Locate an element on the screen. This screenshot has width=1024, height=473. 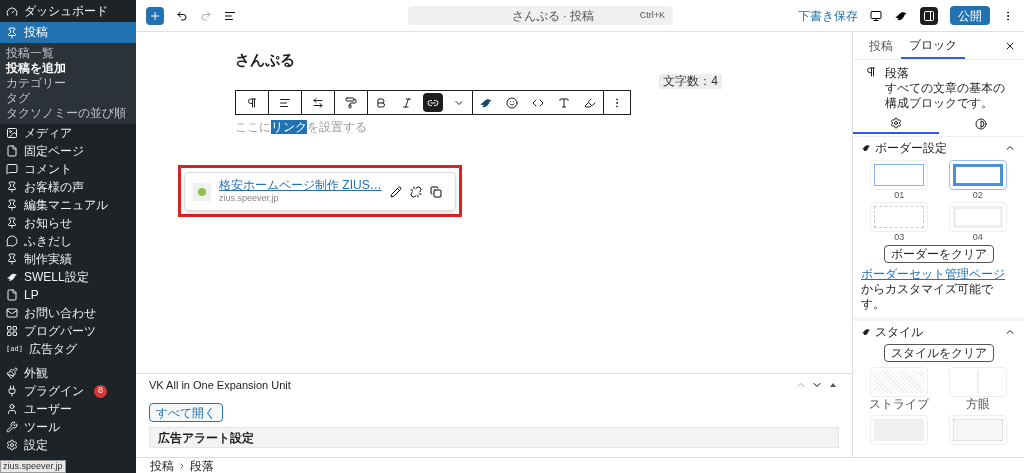
user-icon is located at coordinates (12, 409).